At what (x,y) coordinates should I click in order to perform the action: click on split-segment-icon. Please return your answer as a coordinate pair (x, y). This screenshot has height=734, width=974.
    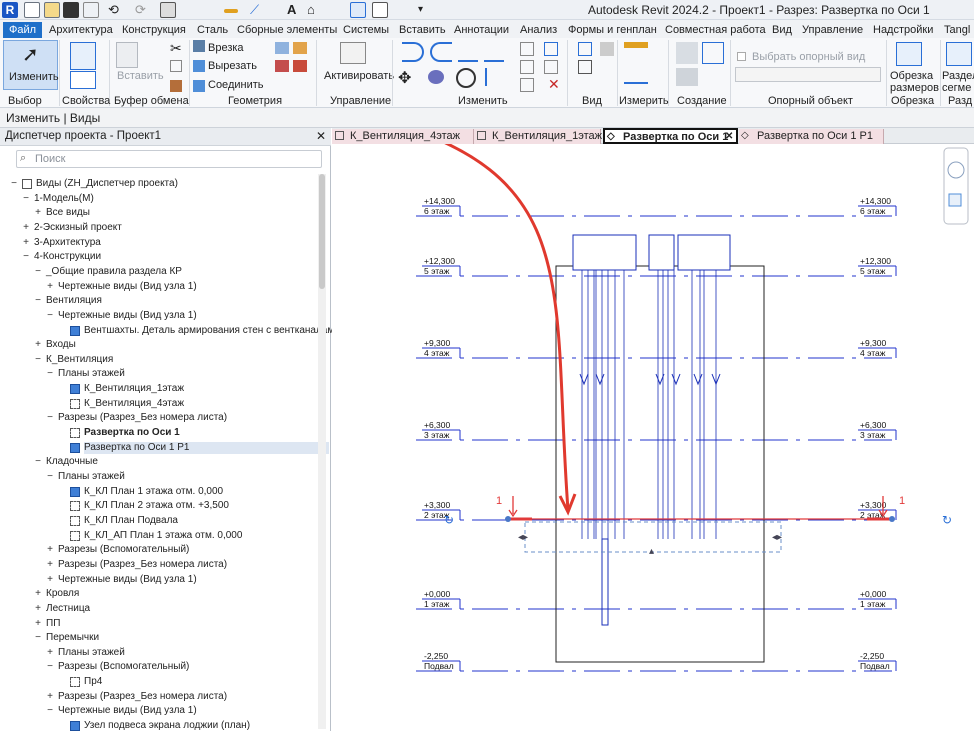
    Looking at the image, I should click on (959, 54).